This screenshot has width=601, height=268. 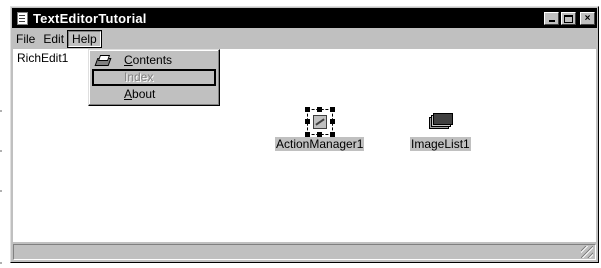 I want to click on status-bar, so click(x=304, y=252).